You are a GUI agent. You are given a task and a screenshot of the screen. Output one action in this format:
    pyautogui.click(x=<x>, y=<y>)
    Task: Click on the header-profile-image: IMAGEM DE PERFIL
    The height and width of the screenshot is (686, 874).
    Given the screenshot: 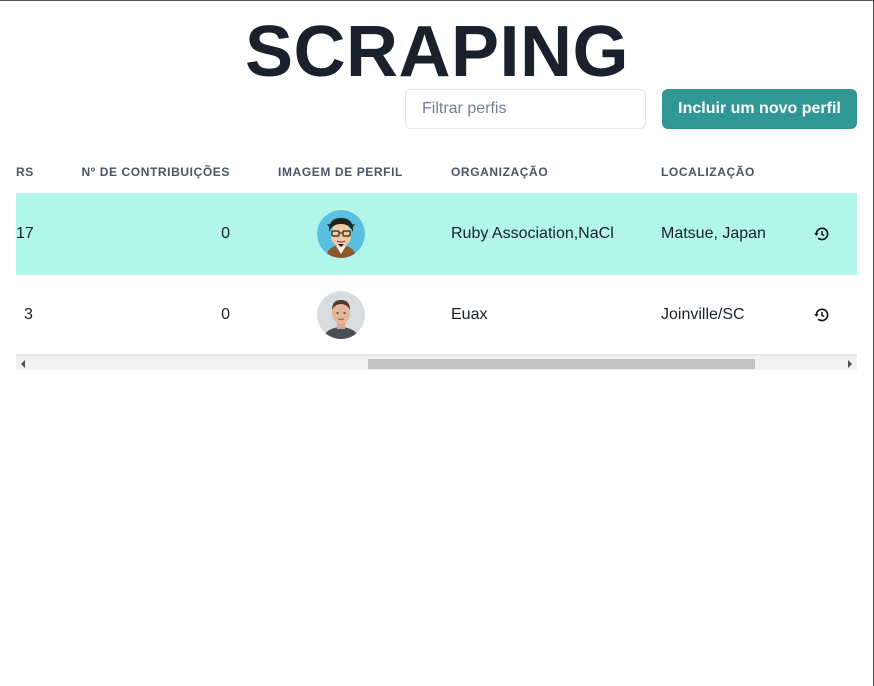 What is the action you would take?
    pyautogui.click(x=340, y=172)
    